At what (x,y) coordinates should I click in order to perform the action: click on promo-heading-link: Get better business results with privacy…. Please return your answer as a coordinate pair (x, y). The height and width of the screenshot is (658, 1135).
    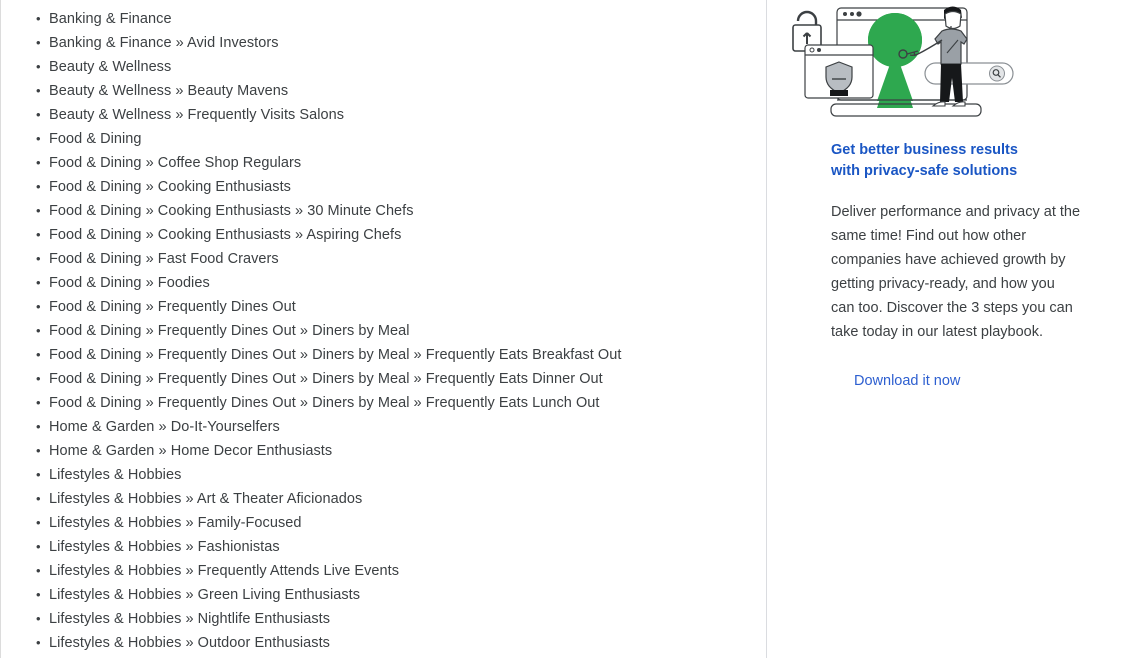
    Looking at the image, I should click on (938, 161).